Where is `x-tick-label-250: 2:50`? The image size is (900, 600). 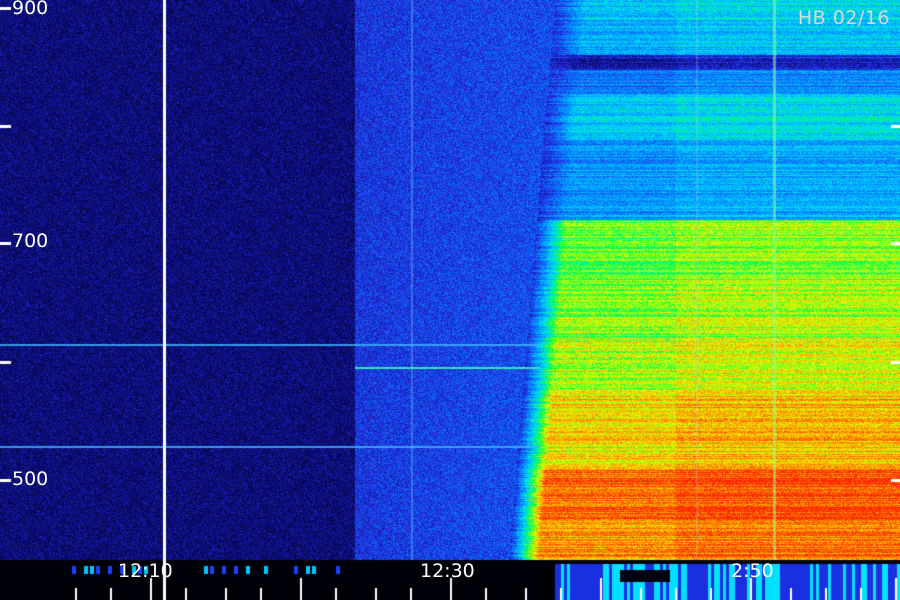
x-tick-label-250: 2:50 is located at coordinates (752, 571).